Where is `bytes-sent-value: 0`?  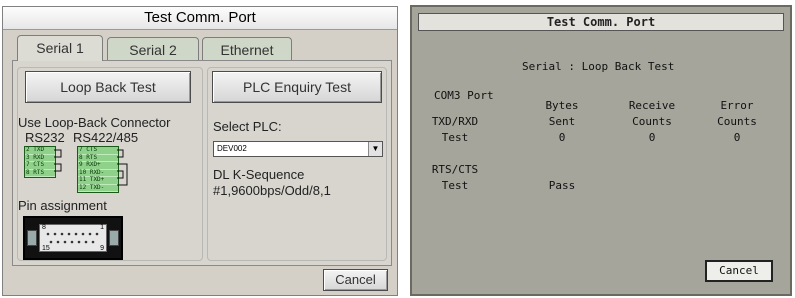 bytes-sent-value: 0 is located at coordinates (562, 137).